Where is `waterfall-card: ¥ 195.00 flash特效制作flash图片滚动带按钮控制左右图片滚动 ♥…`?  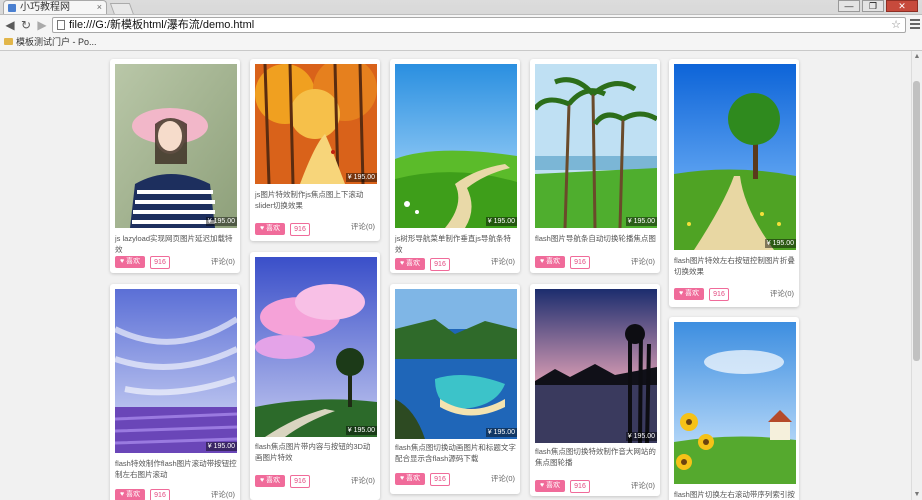
waterfall-card: ¥ 195.00 flash特效制作flash图片滚动带按钮控制左右图片滚动 ♥… is located at coordinates (175, 392).